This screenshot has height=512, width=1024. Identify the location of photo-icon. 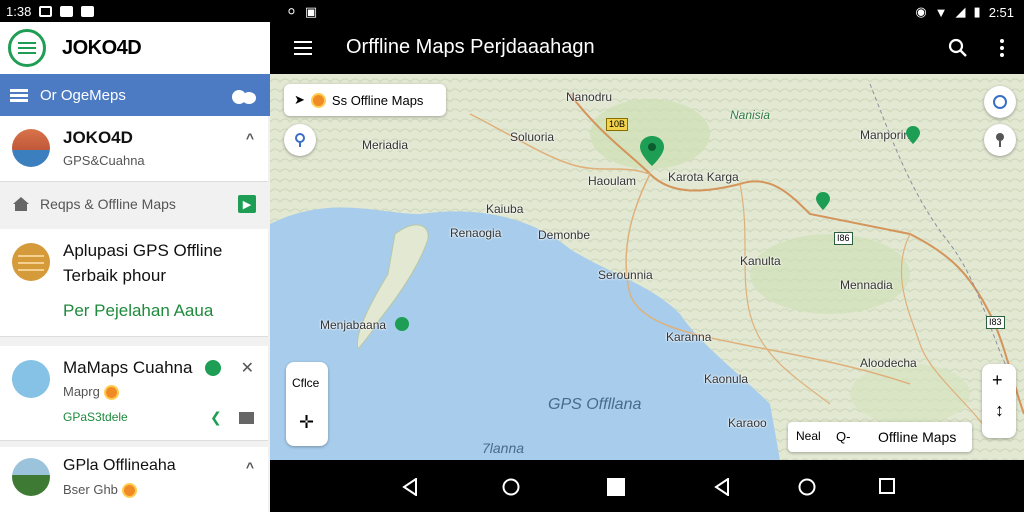
(67, 11).